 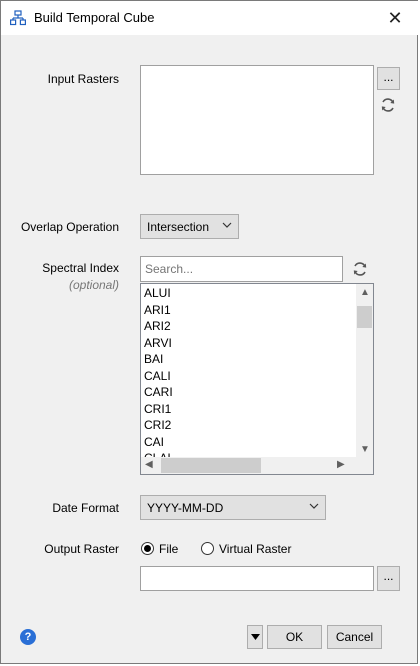 What do you see at coordinates (241, 269) in the screenshot?
I see `spectral-index-search-input` at bounding box center [241, 269].